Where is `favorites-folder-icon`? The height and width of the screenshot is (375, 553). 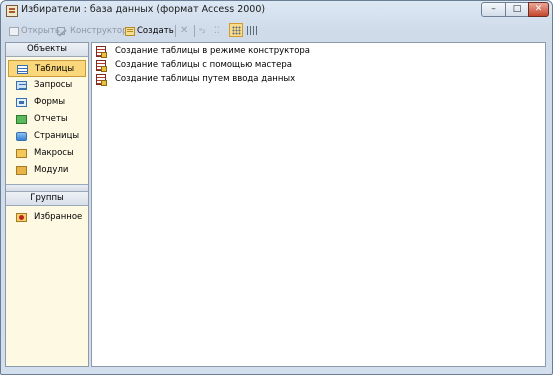
favorites-folder-icon is located at coordinates (21, 217).